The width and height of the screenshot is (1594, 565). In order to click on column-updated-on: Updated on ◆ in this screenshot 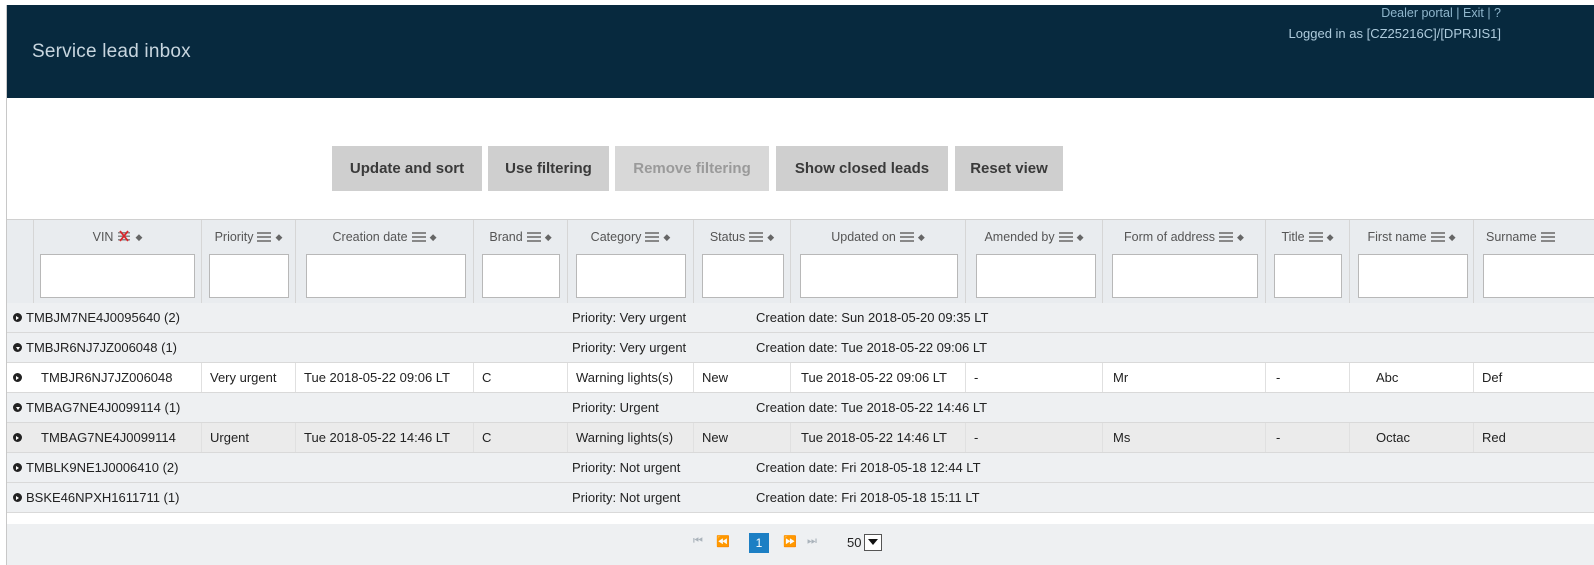, I will do `click(877, 262)`.